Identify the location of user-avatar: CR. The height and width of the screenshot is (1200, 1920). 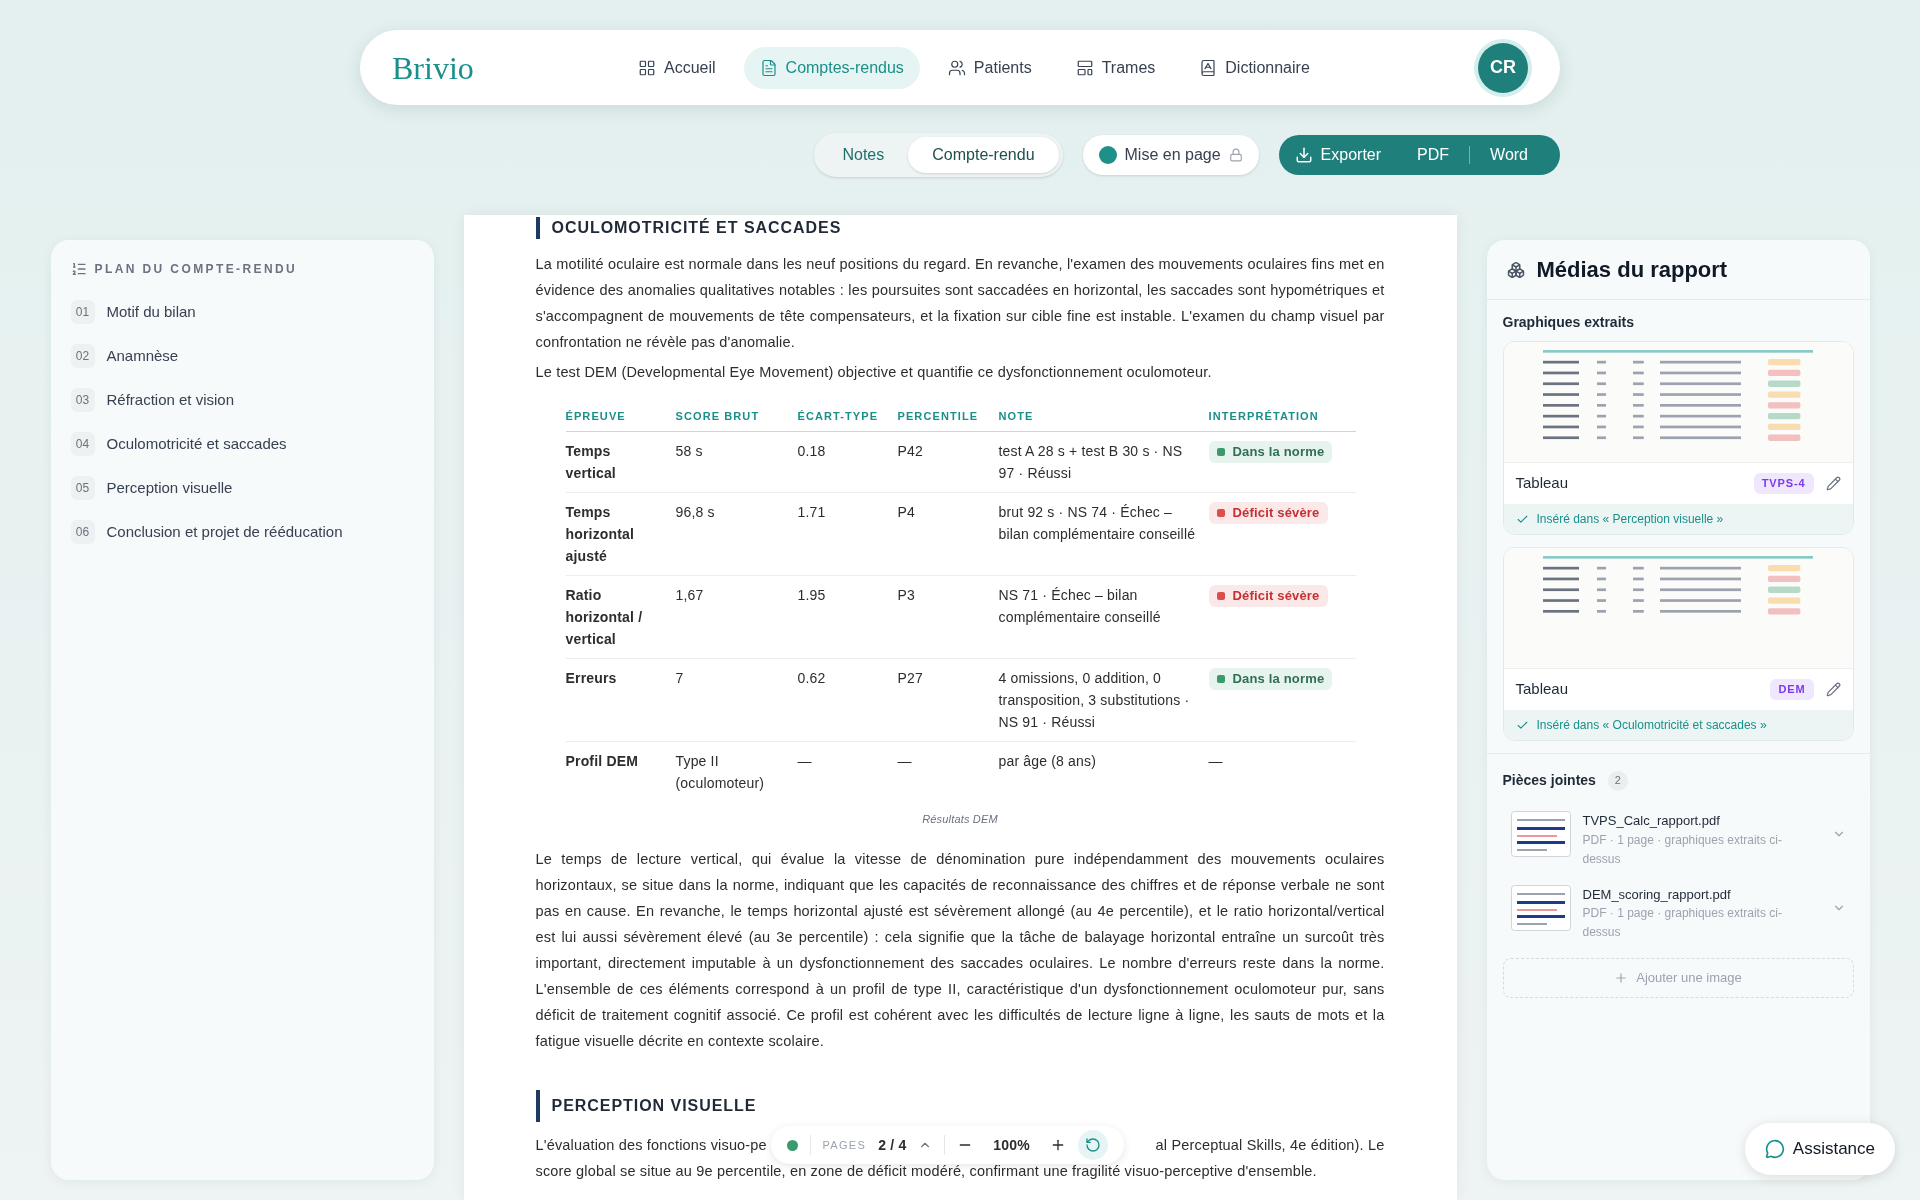
(1503, 67).